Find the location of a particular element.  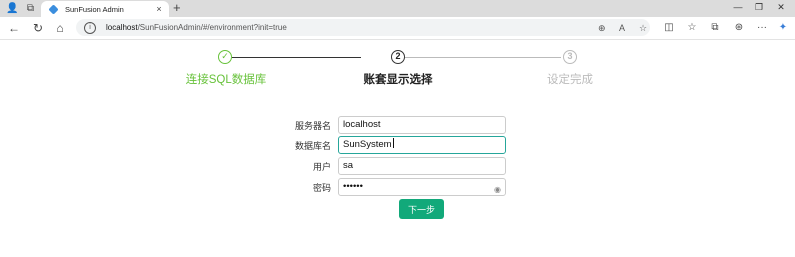

favorite-icon: ☆ is located at coordinates (643, 28).